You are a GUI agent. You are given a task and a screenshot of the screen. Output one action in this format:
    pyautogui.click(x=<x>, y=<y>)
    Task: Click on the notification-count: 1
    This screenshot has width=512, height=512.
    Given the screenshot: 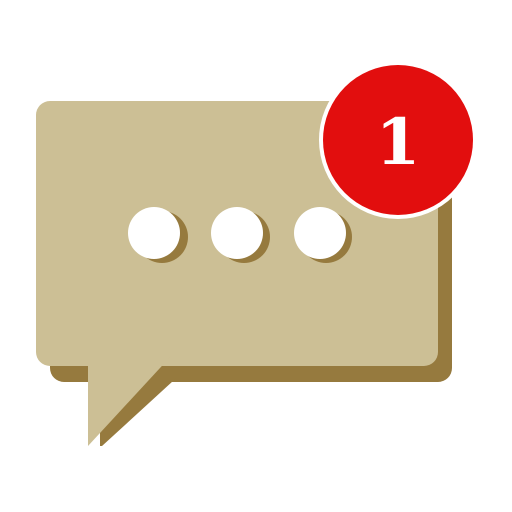 What is the action you would take?
    pyautogui.click(x=398, y=142)
    